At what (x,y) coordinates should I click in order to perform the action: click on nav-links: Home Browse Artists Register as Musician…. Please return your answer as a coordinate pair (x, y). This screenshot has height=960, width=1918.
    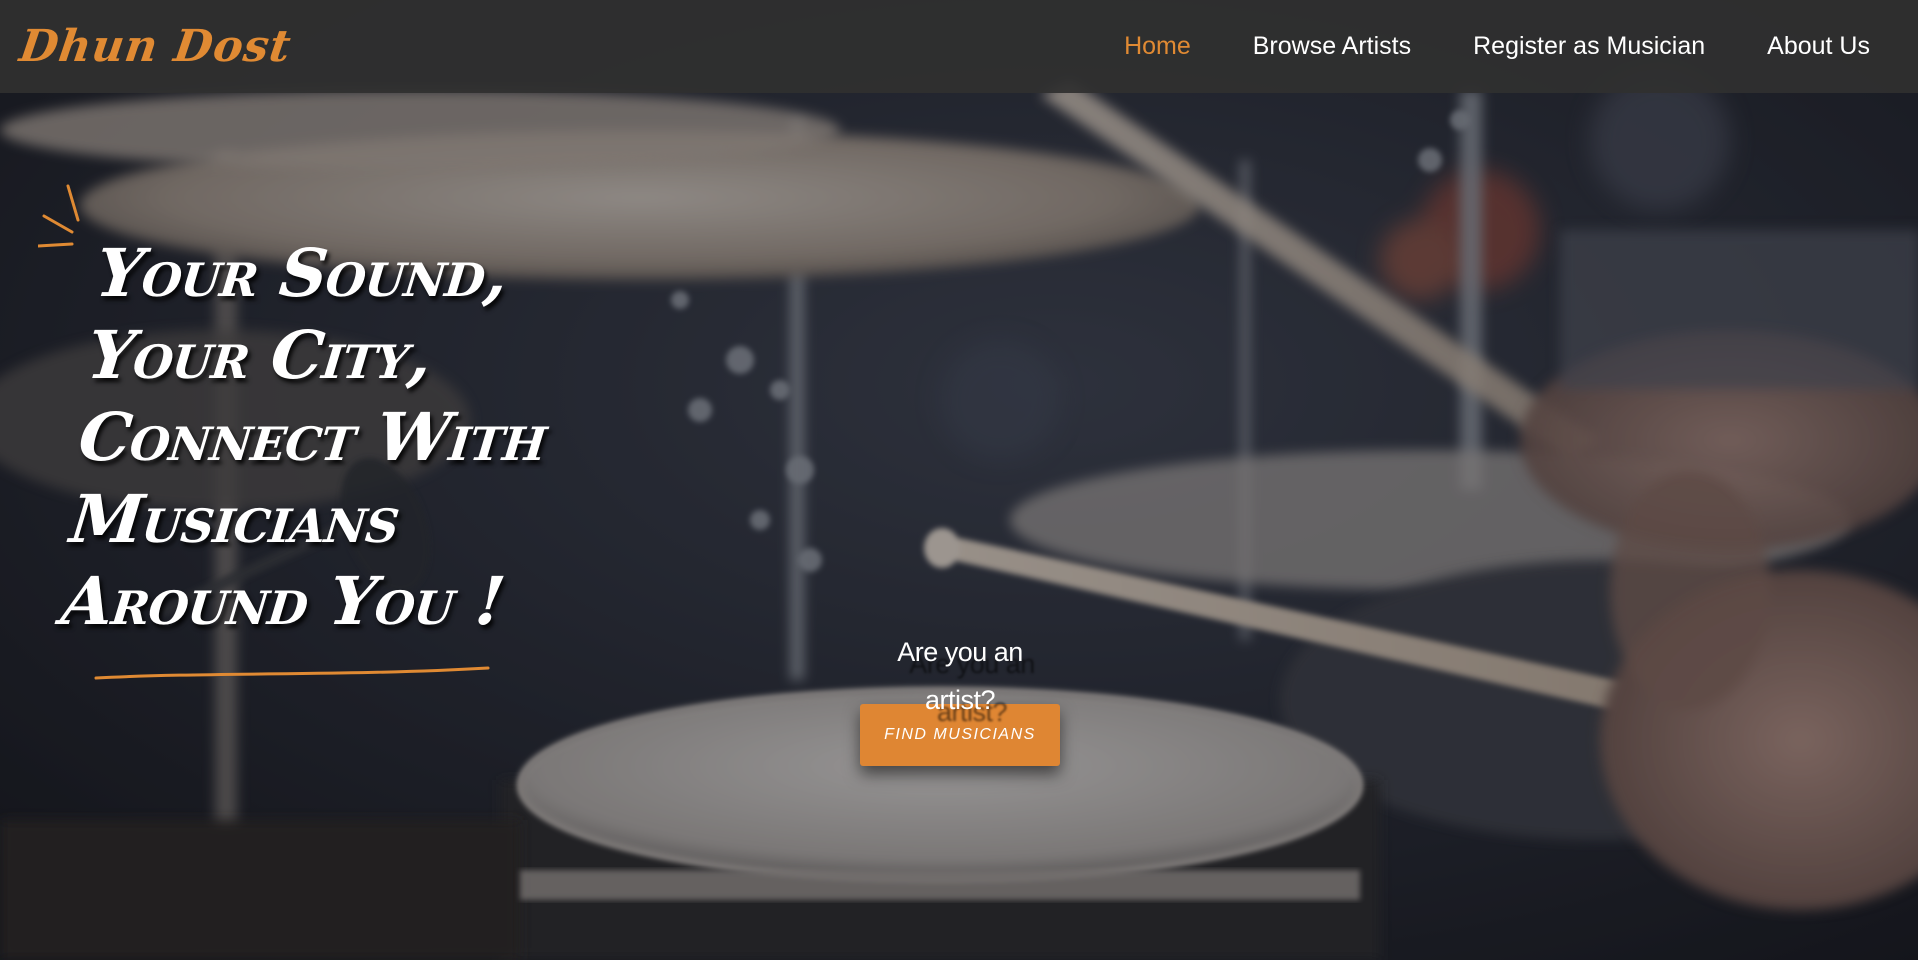
    Looking at the image, I should click on (1497, 46).